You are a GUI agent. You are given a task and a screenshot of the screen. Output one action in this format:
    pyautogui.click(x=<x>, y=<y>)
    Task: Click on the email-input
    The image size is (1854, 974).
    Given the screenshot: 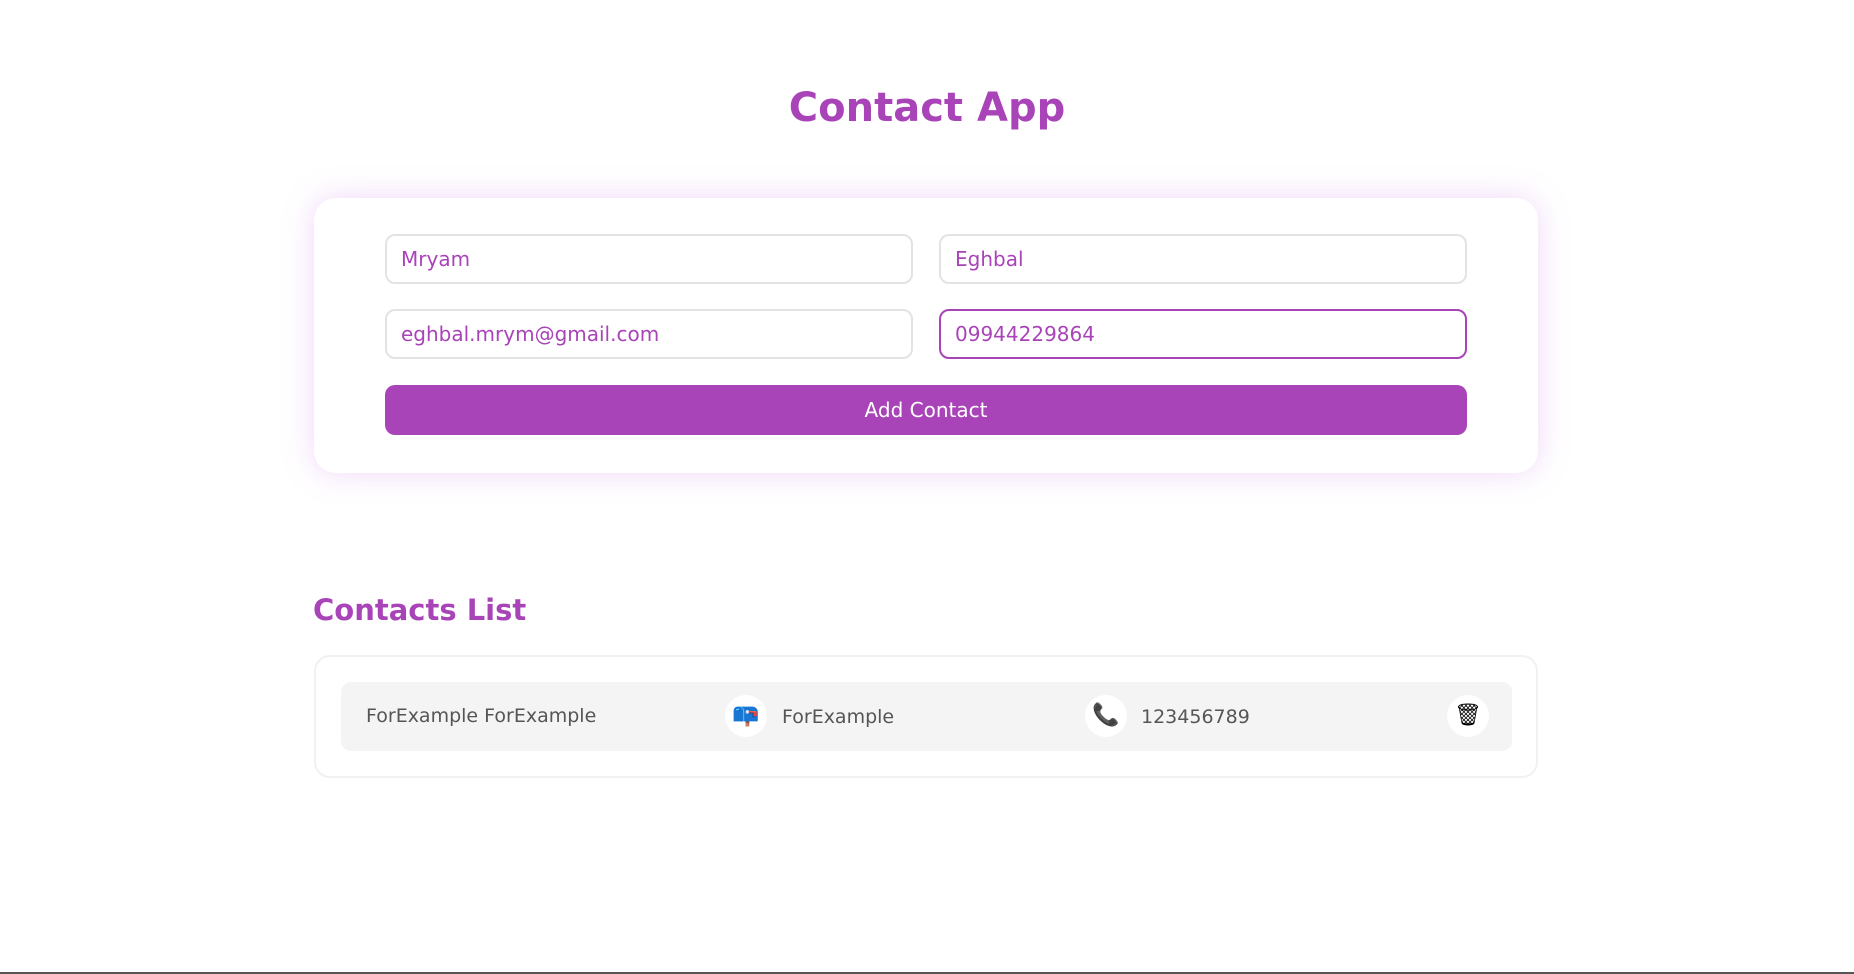 What is the action you would take?
    pyautogui.click(x=649, y=334)
    